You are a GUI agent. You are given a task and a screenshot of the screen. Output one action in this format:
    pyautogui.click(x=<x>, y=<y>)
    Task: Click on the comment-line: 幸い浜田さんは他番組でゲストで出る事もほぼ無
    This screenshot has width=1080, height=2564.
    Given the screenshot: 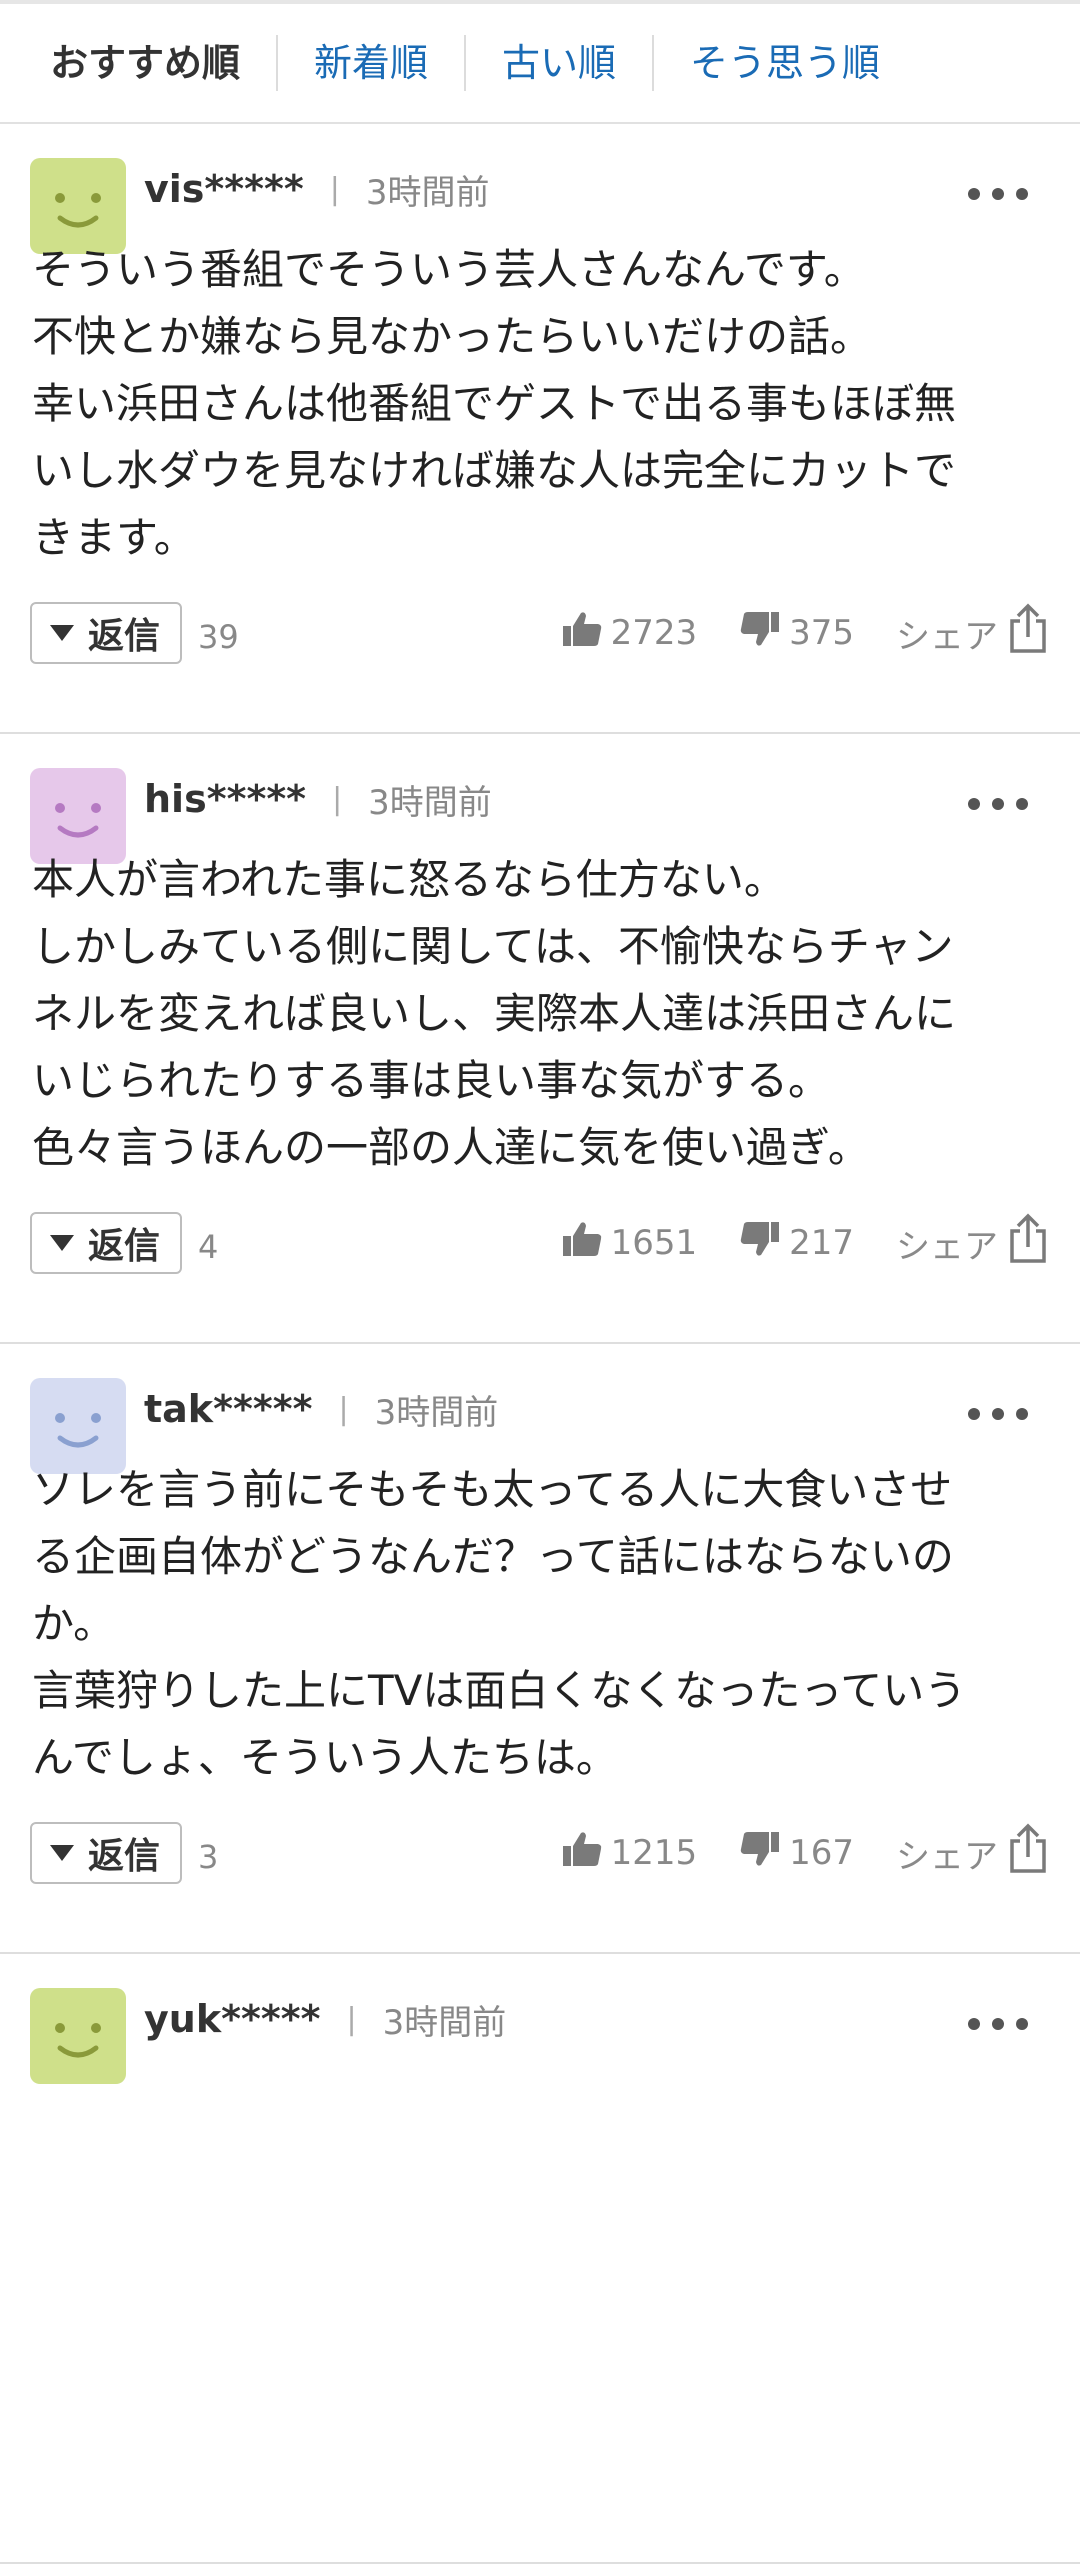 What is the action you would take?
    pyautogui.click(x=494, y=403)
    